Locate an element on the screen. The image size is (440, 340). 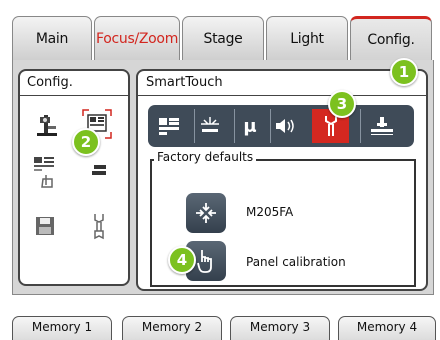
light-icon is located at coordinates (210, 124).